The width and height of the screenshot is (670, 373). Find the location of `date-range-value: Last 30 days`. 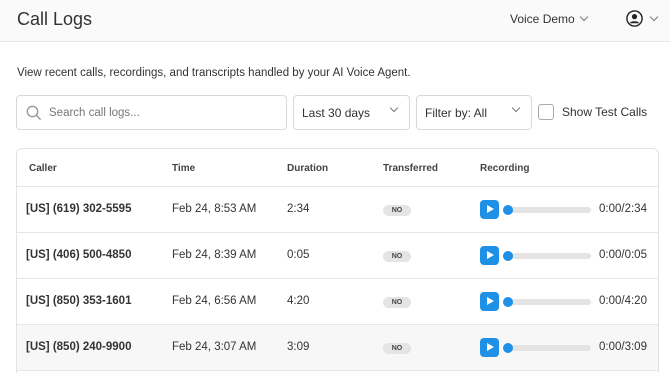

date-range-value: Last 30 days is located at coordinates (336, 112).